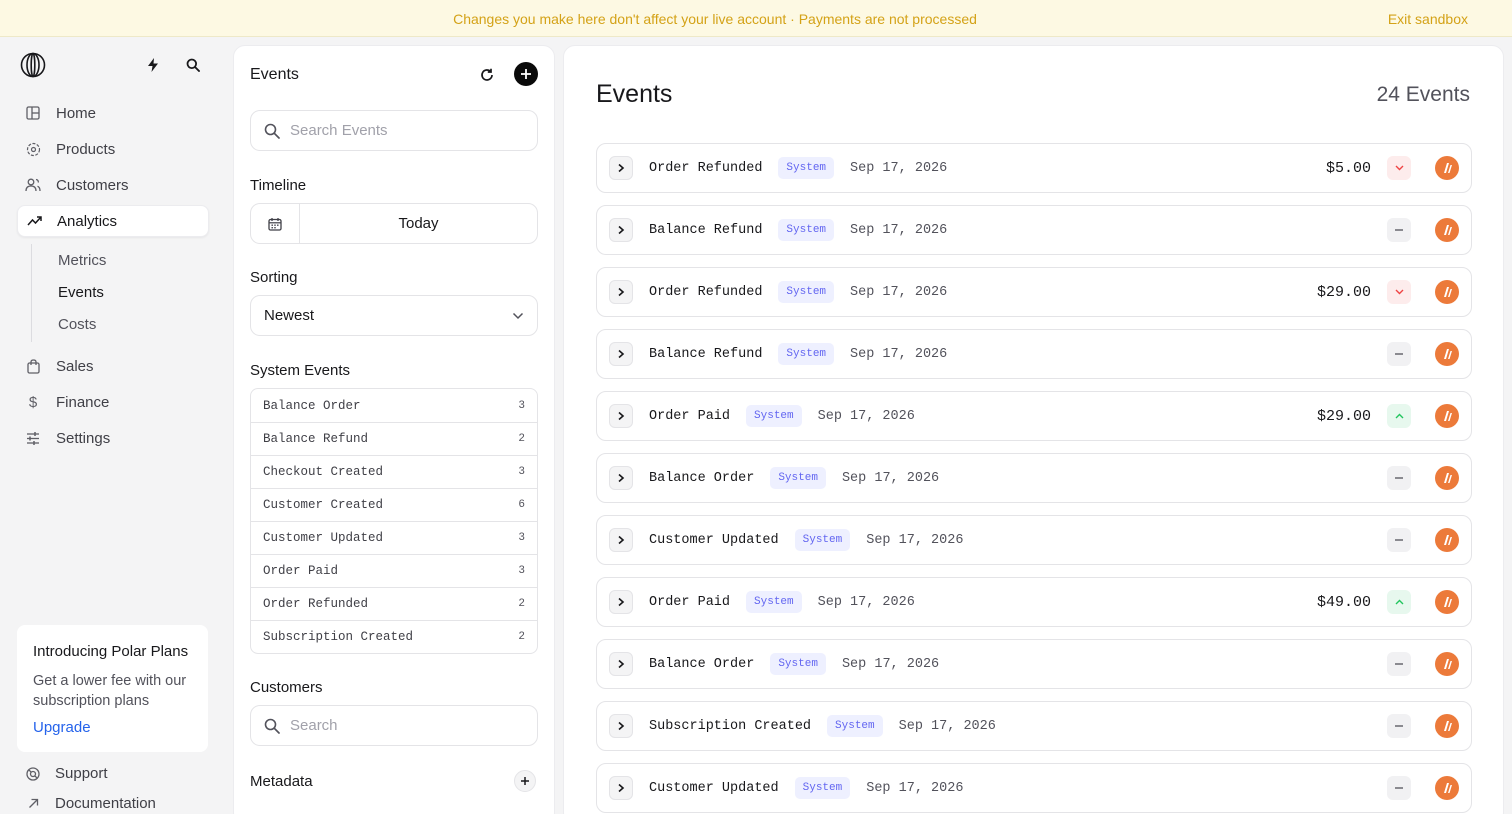  Describe the element at coordinates (113, 185) in the screenshot. I see `nav-customers: Customers` at that location.